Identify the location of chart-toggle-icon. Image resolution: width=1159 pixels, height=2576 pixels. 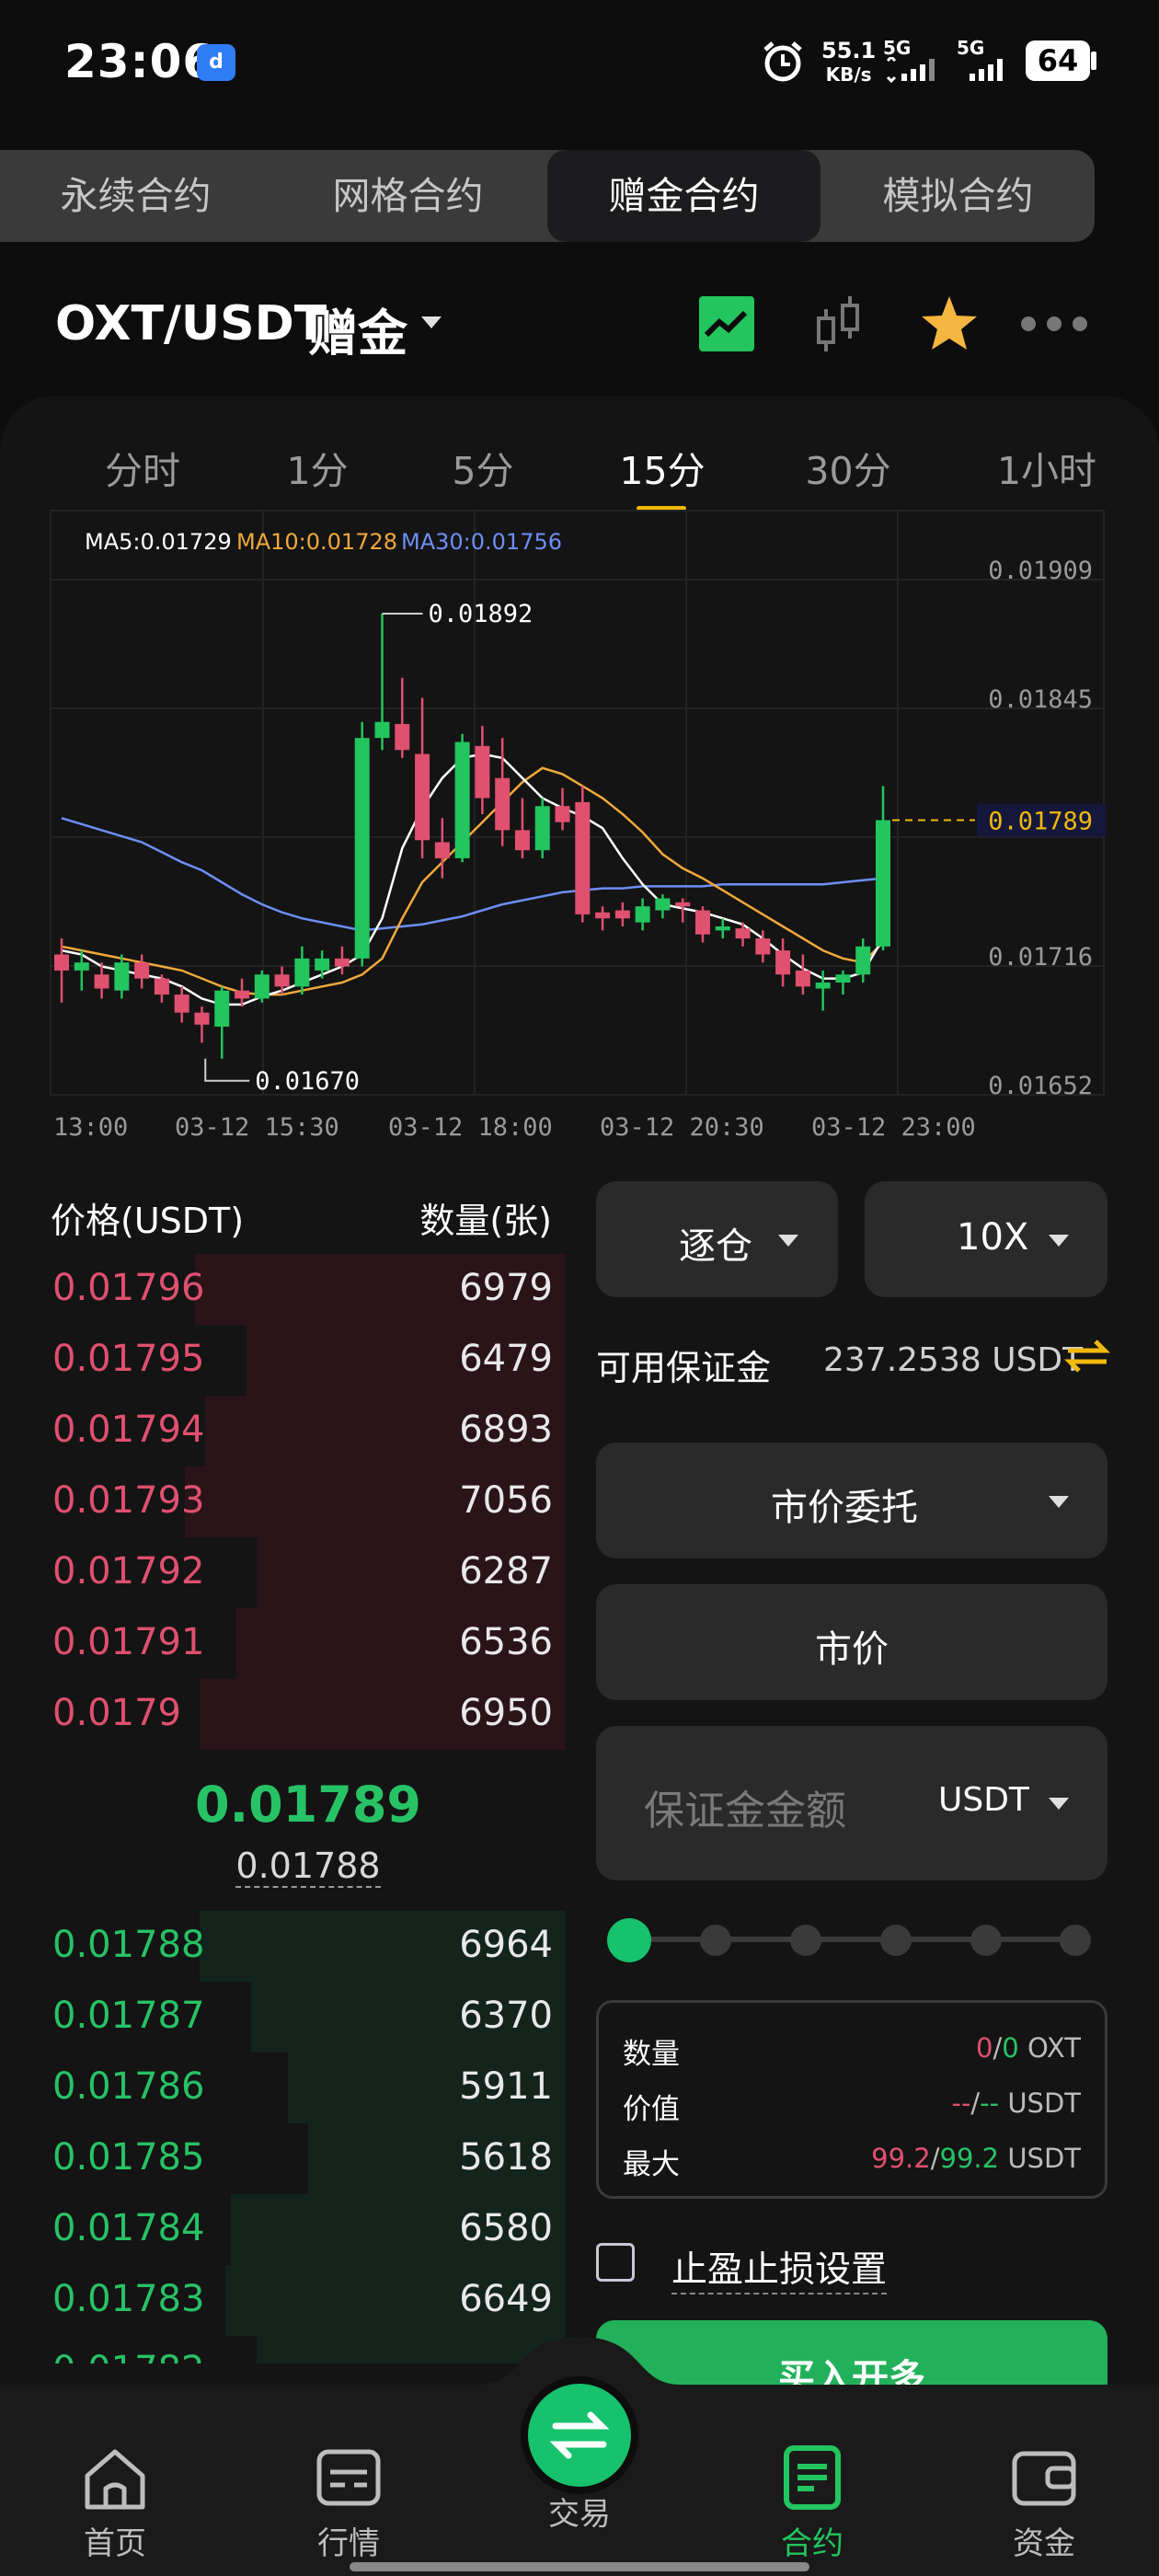
(726, 323).